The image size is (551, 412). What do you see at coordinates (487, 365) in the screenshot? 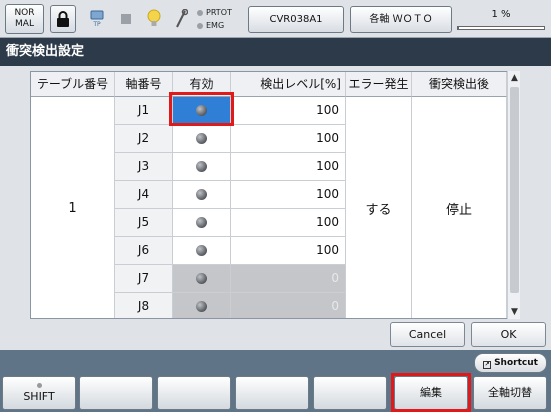
I see `shortcut-icon: ↗` at bounding box center [487, 365].